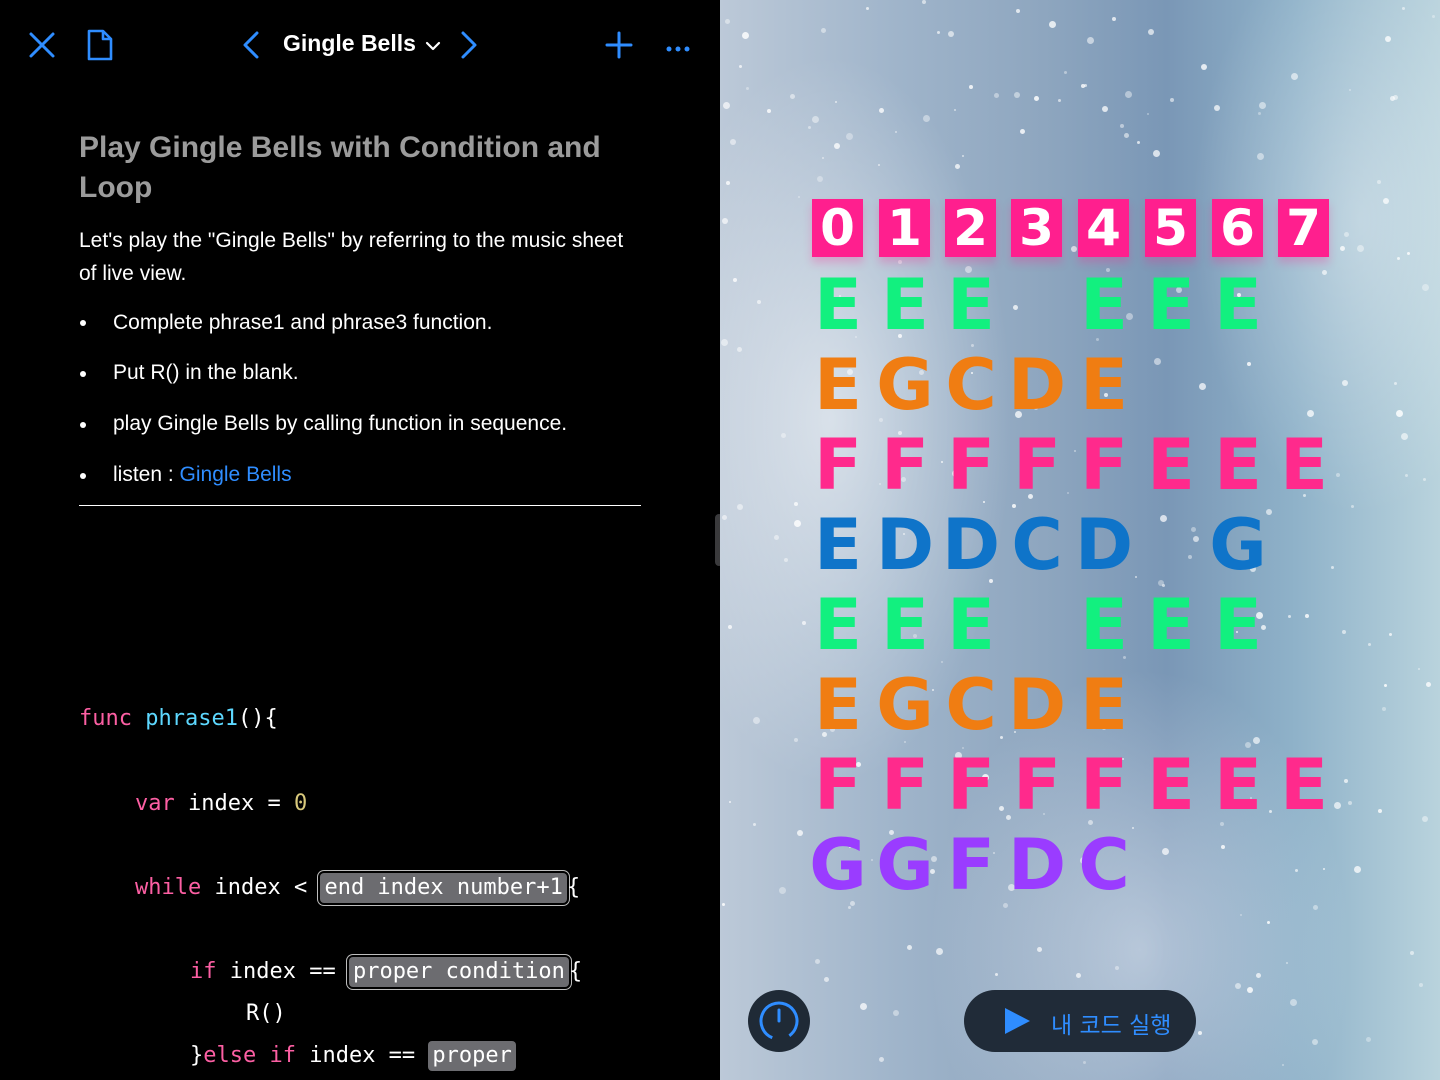 The image size is (1440, 1080). I want to click on code-line: if index == proper condition{, so click(386, 972).